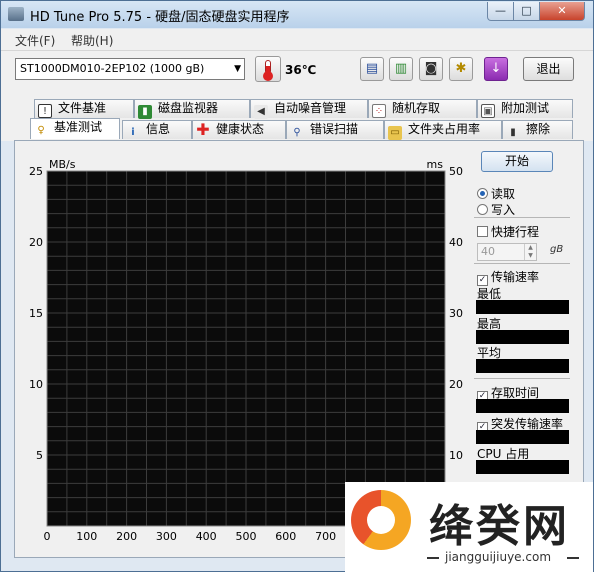 The height and width of the screenshot is (572, 594). I want to click on start-button: 开始, so click(517, 161).